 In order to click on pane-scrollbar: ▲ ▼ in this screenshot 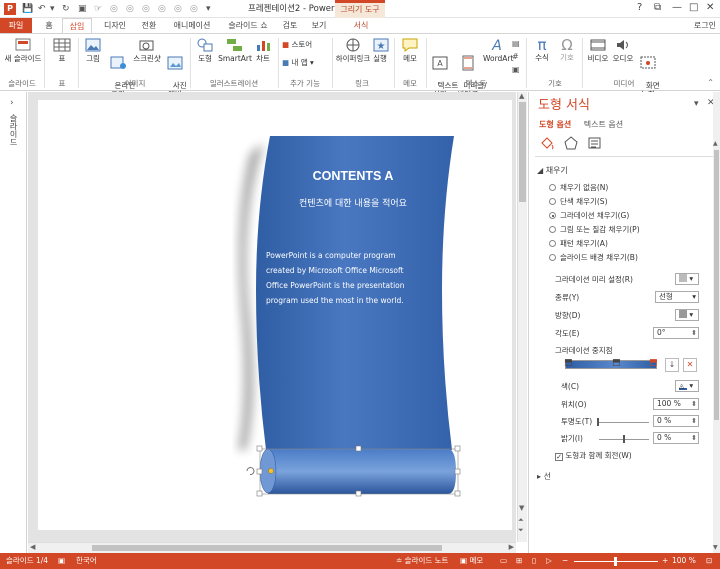, I will do `click(716, 322)`.